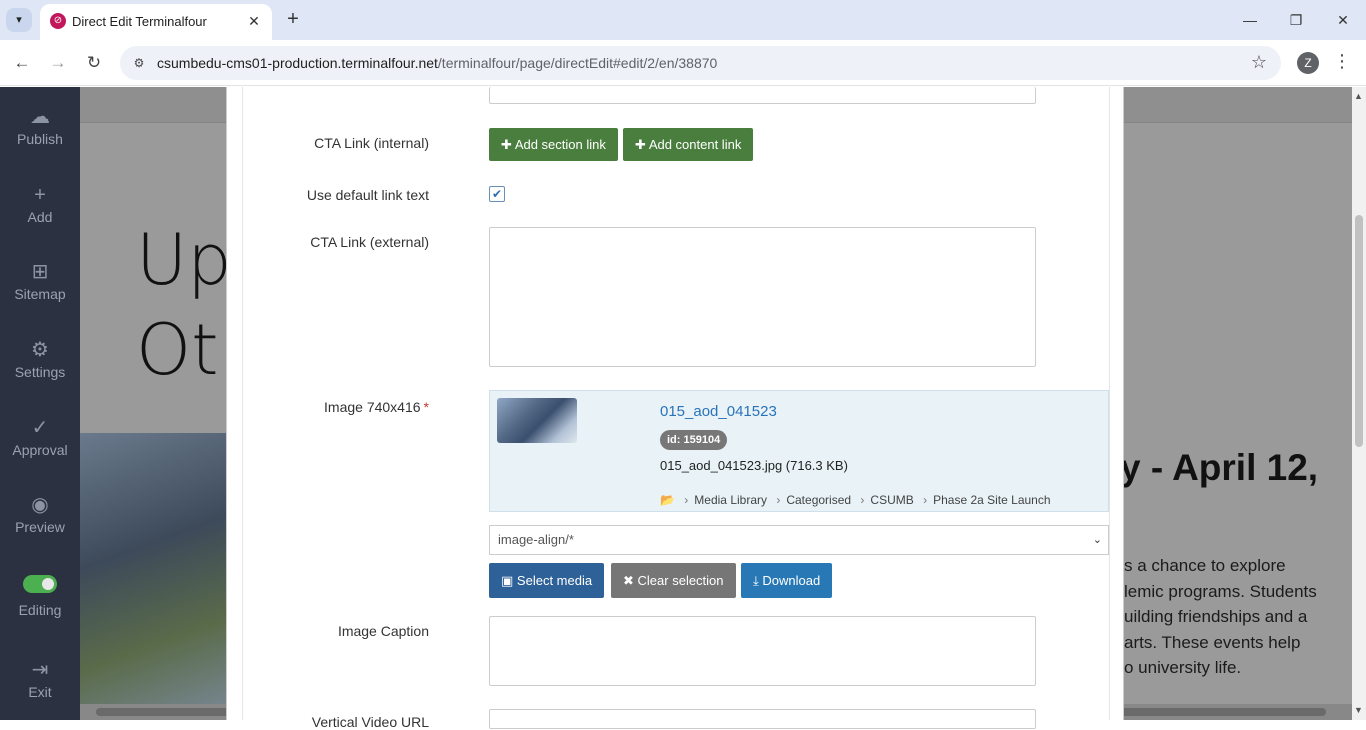 The image size is (1366, 730). I want to click on bookmark-star-icon: ☆, so click(1259, 62).